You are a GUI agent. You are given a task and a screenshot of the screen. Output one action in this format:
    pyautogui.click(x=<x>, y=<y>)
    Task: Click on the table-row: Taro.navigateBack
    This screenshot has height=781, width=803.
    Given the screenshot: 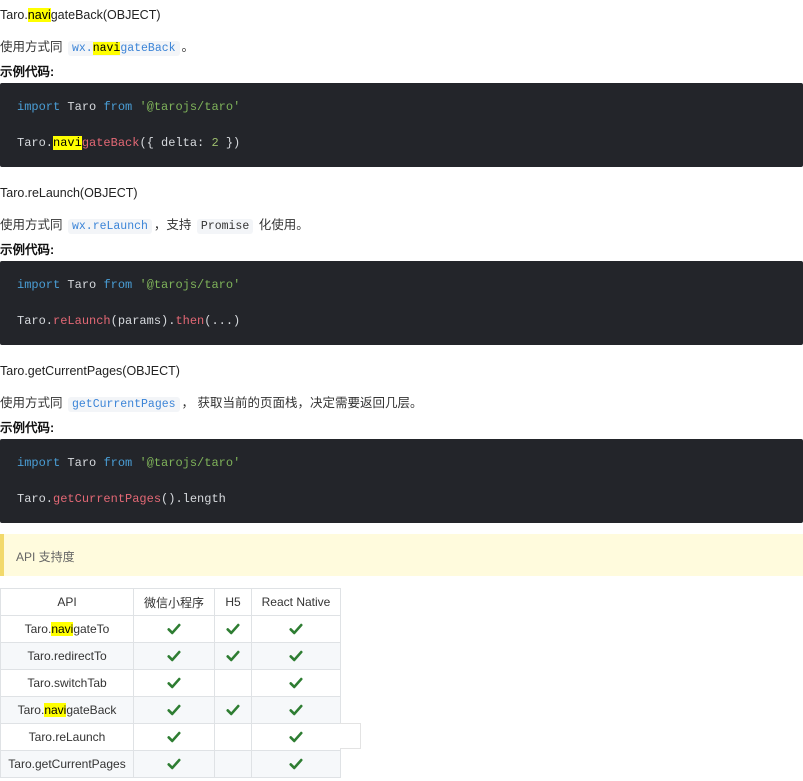 What is the action you would take?
    pyautogui.click(x=170, y=710)
    